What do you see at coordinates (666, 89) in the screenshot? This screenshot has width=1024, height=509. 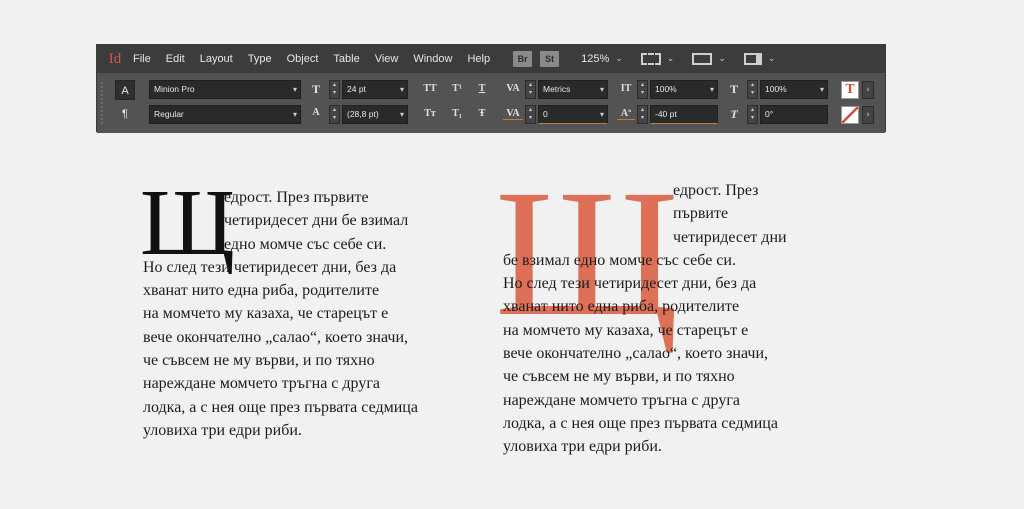 I see `vertical-scale-value: 100%` at bounding box center [666, 89].